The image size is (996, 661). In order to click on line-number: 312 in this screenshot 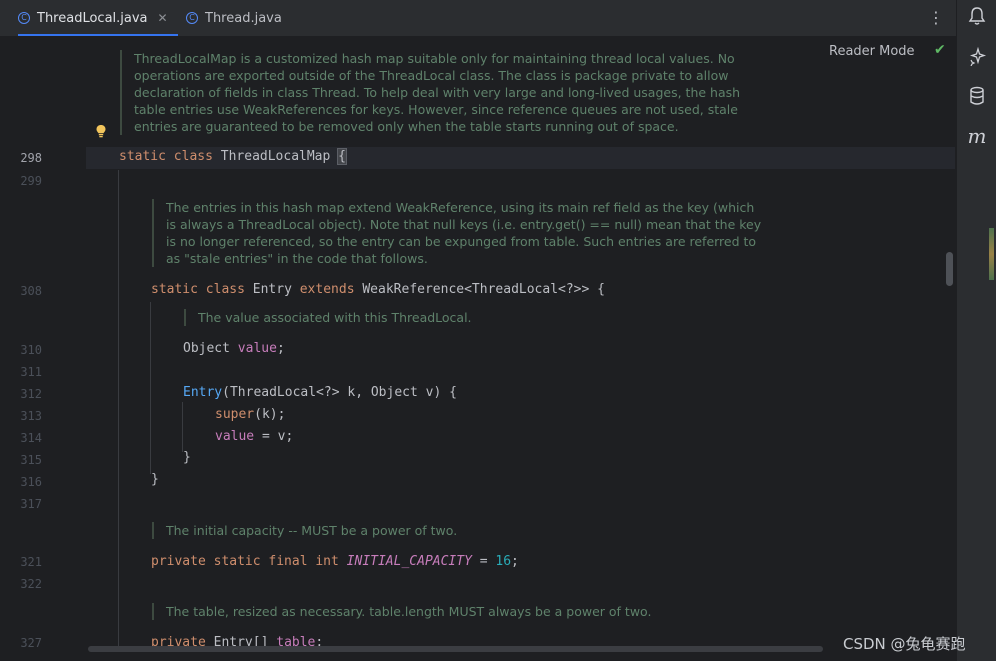, I will do `click(31, 394)`.